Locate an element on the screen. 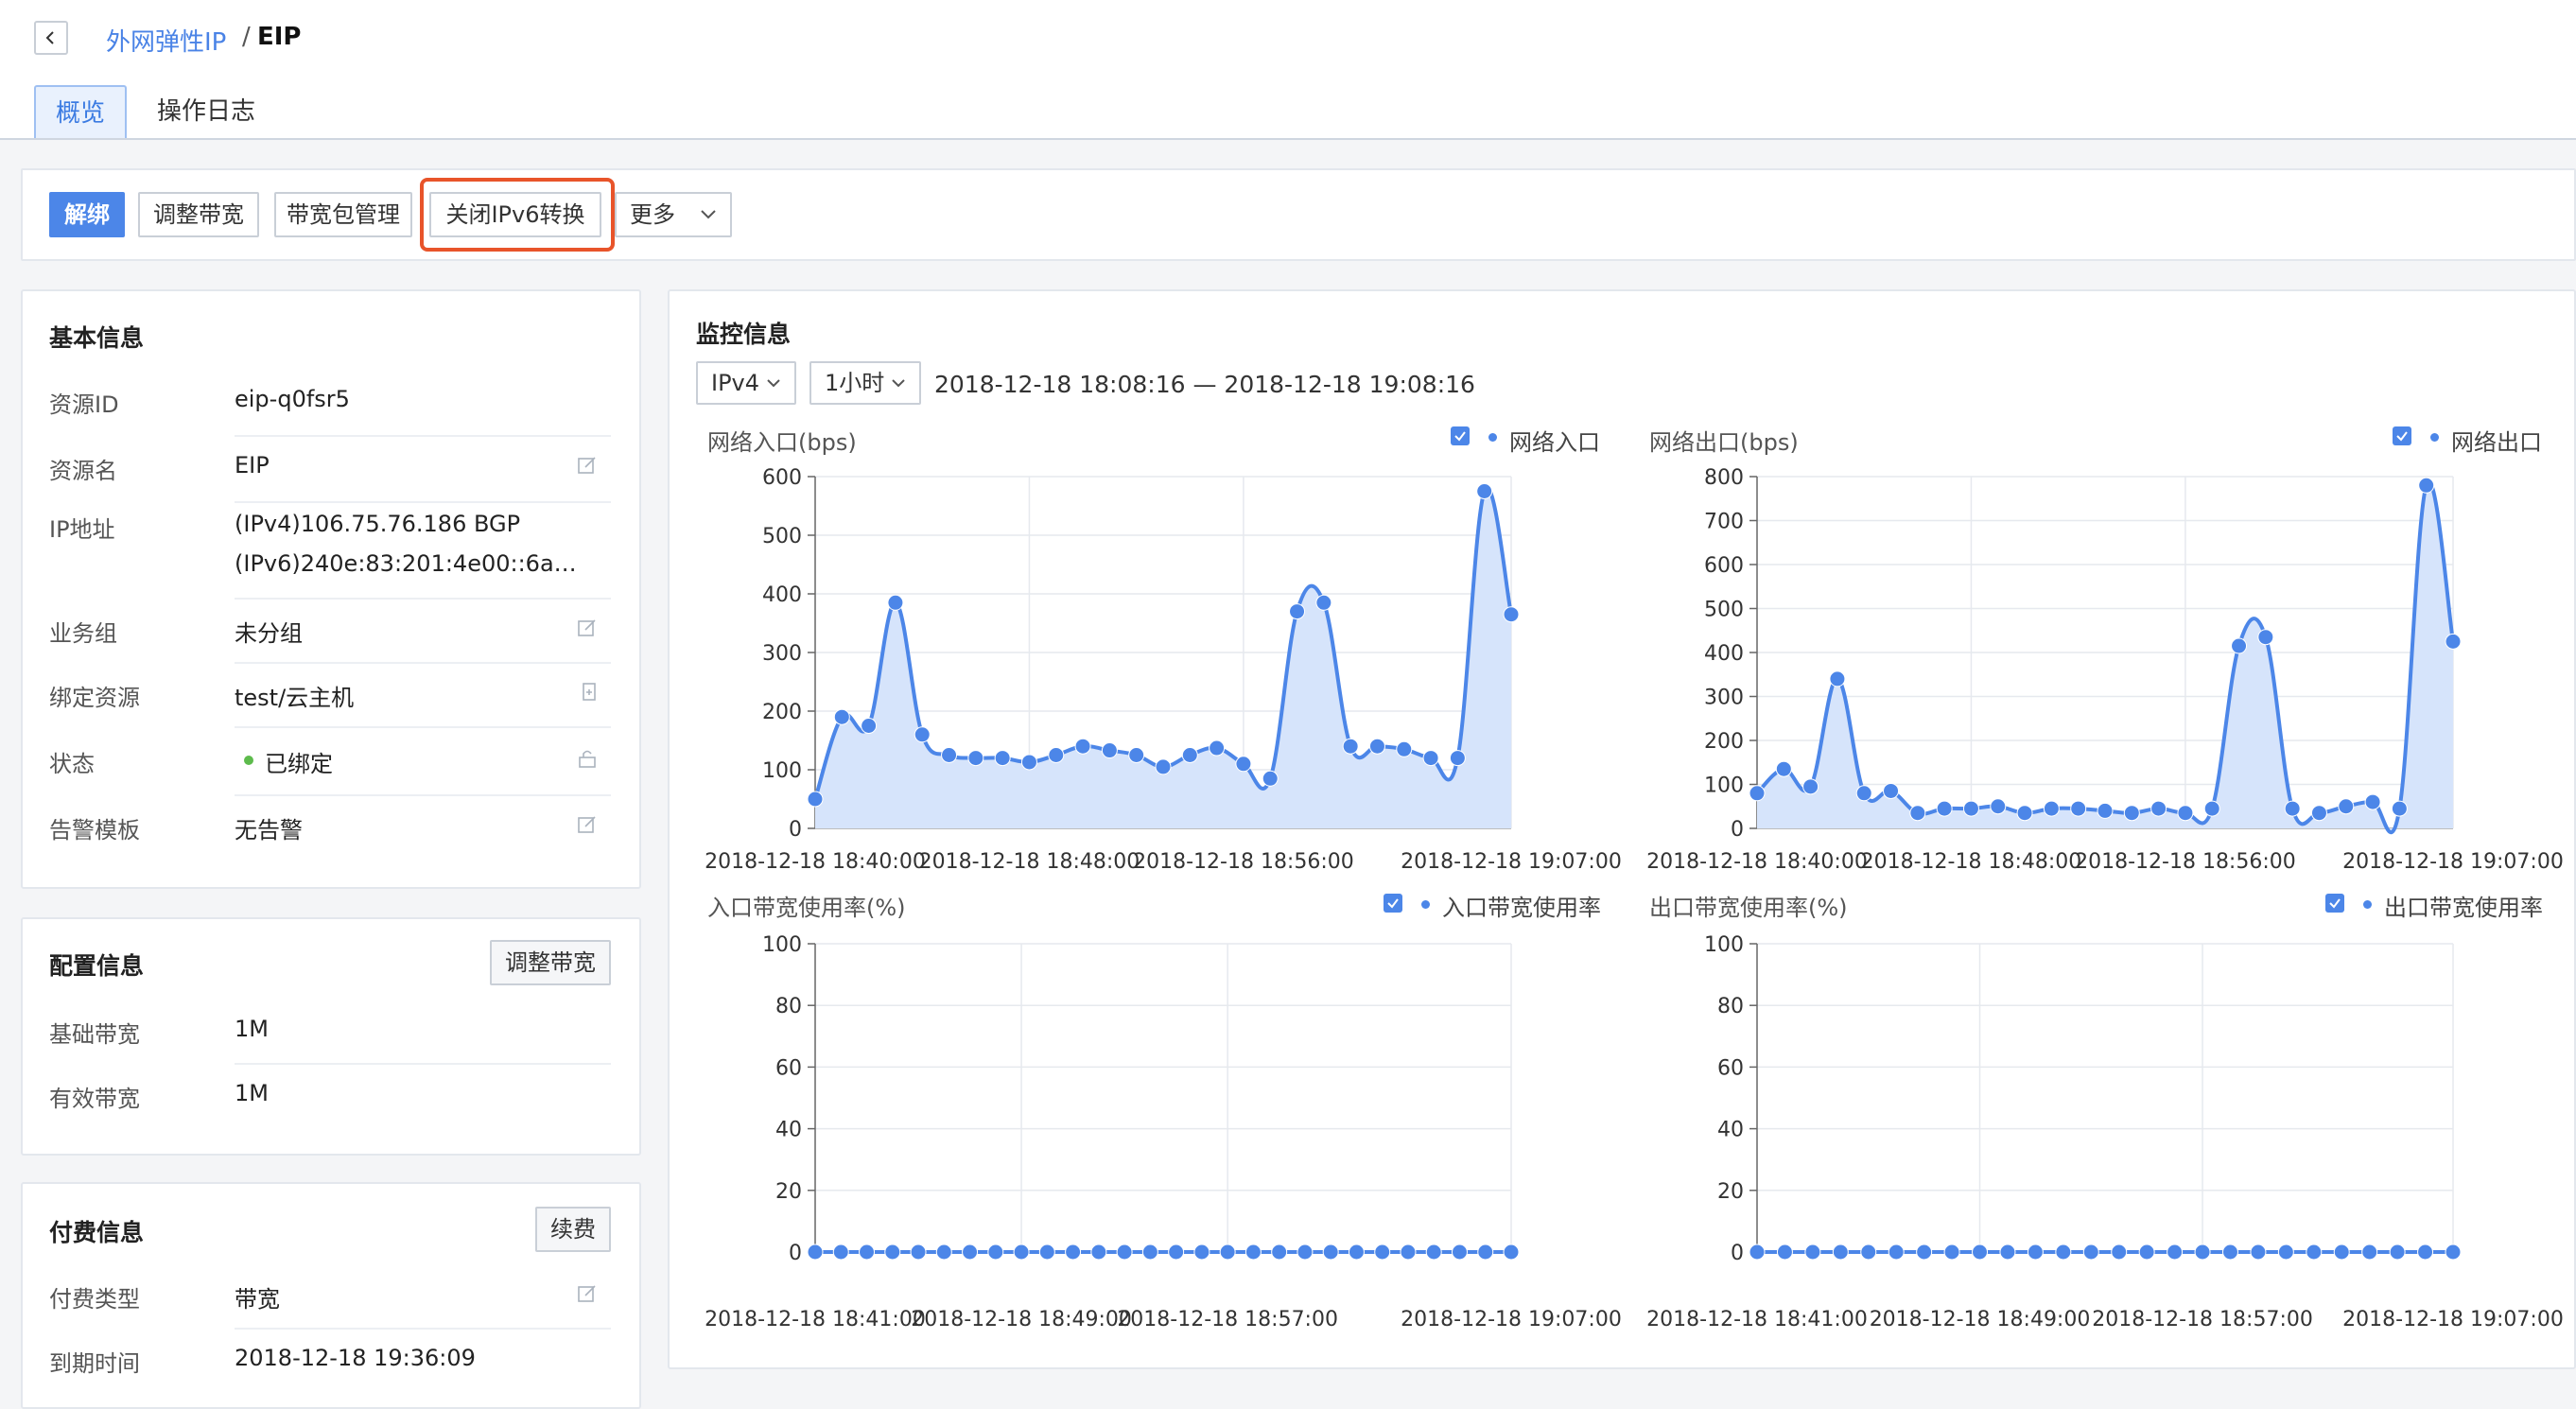 The height and width of the screenshot is (1409, 2576). tab-operation-log: 操作日志 is located at coordinates (206, 111).